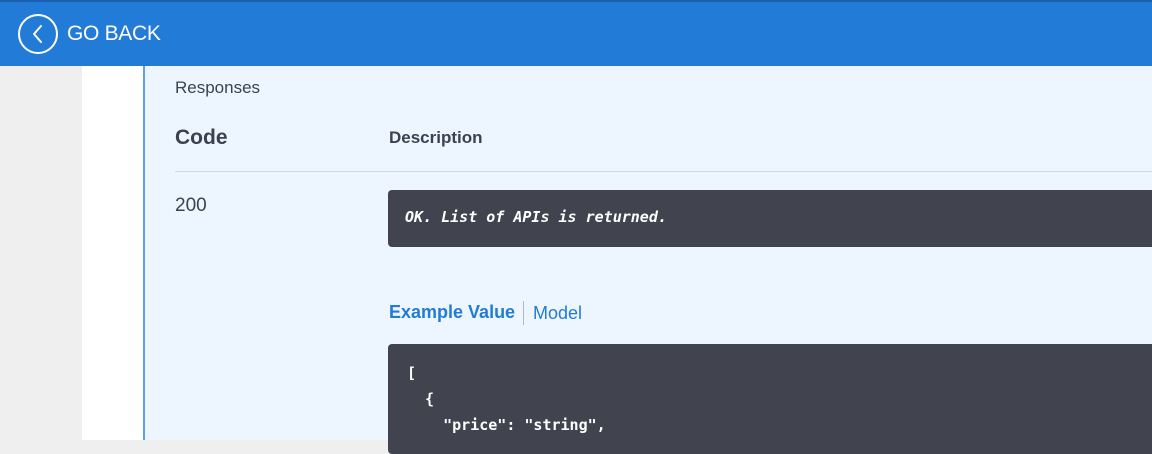 The height and width of the screenshot is (454, 1152). Describe the element at coordinates (663, 171) in the screenshot. I see `table-divider` at that location.